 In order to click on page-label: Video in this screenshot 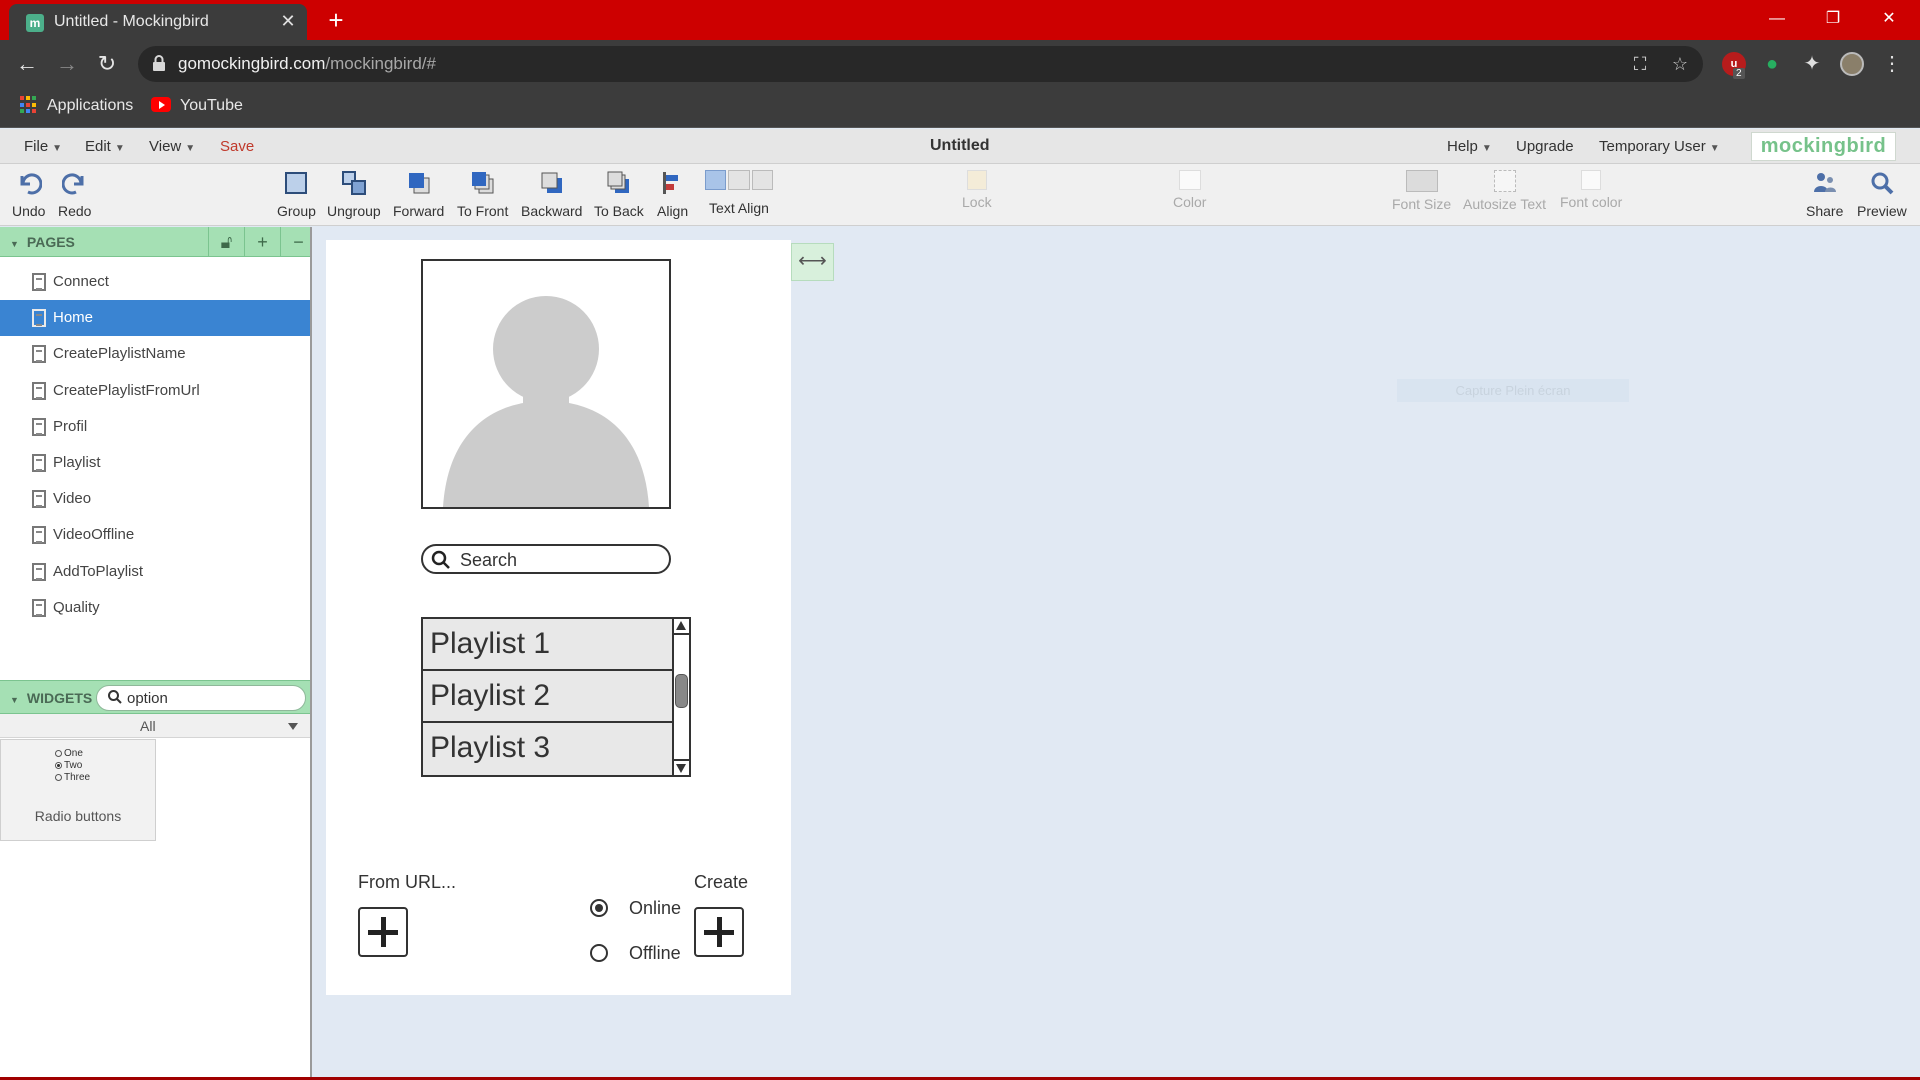, I will do `click(72, 499)`.